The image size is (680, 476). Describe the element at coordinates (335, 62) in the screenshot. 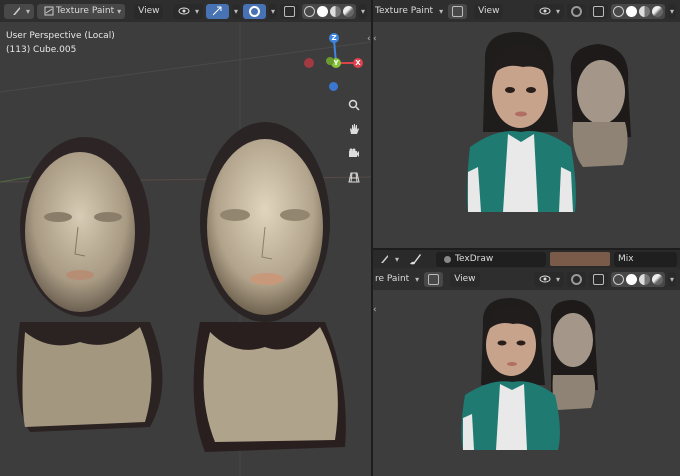

I see `navigation-gizmo: Z X Y` at that location.